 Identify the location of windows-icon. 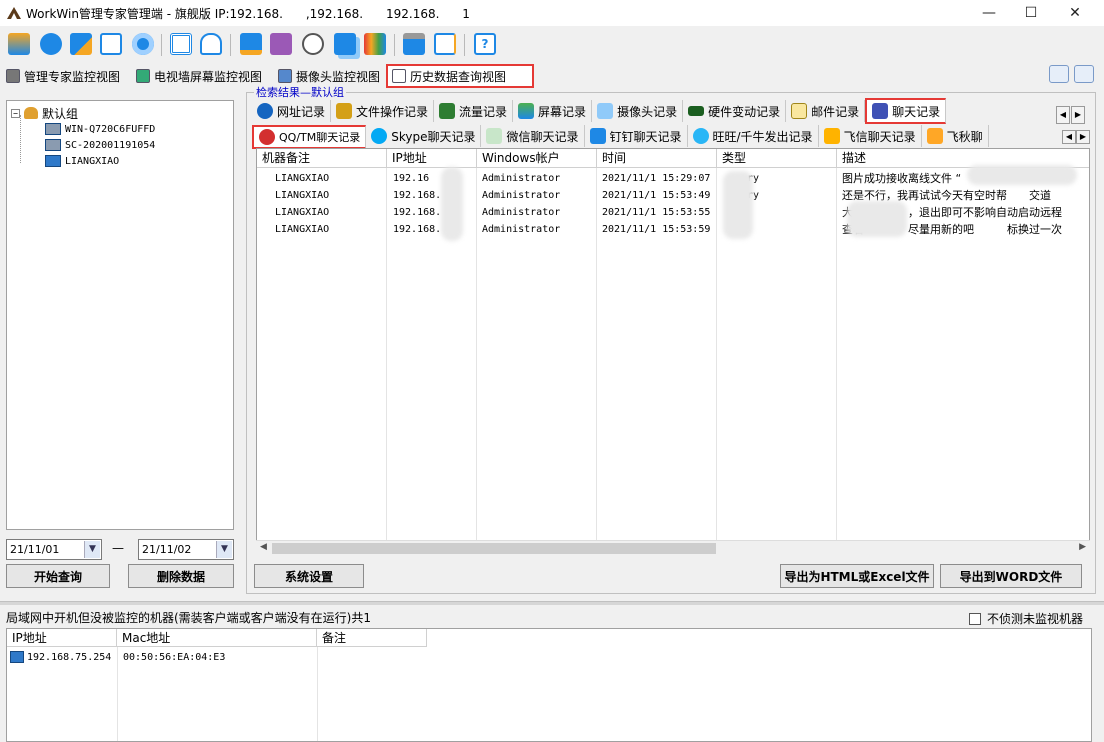
(345, 44).